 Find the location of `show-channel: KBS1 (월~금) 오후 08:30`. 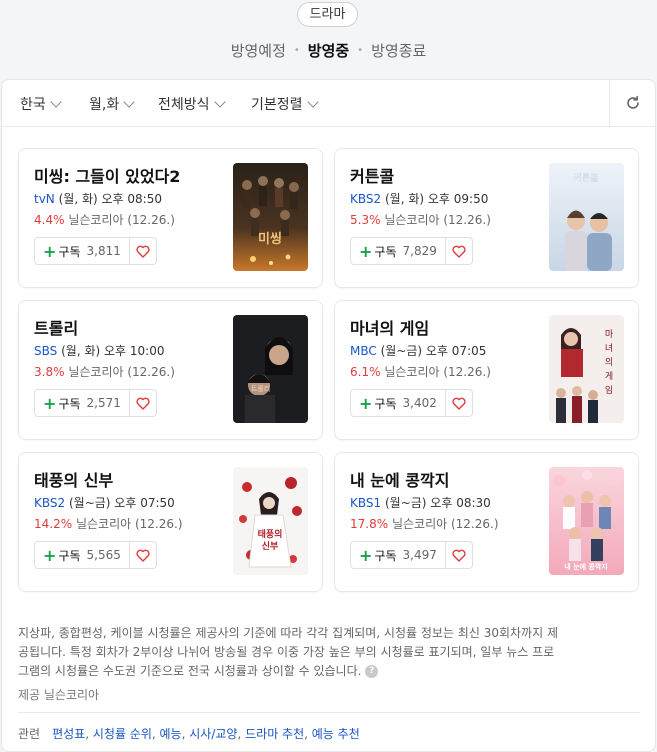

show-channel: KBS1 (월~금) 오후 08:30 is located at coordinates (420, 502).